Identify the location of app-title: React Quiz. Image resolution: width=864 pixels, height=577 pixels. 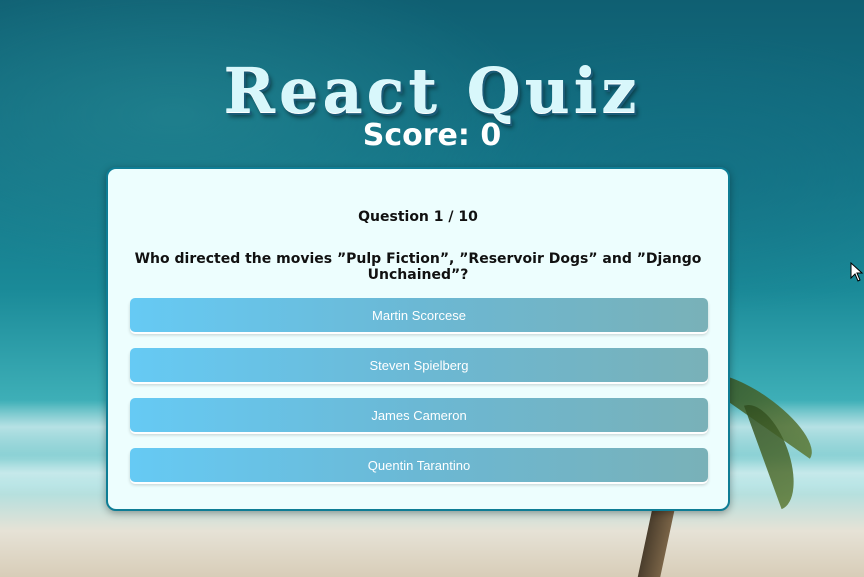
(432, 90).